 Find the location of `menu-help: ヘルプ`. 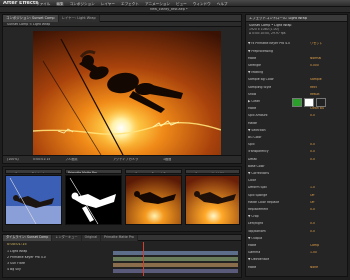

menu-help: ヘルプ is located at coordinates (222, 4).